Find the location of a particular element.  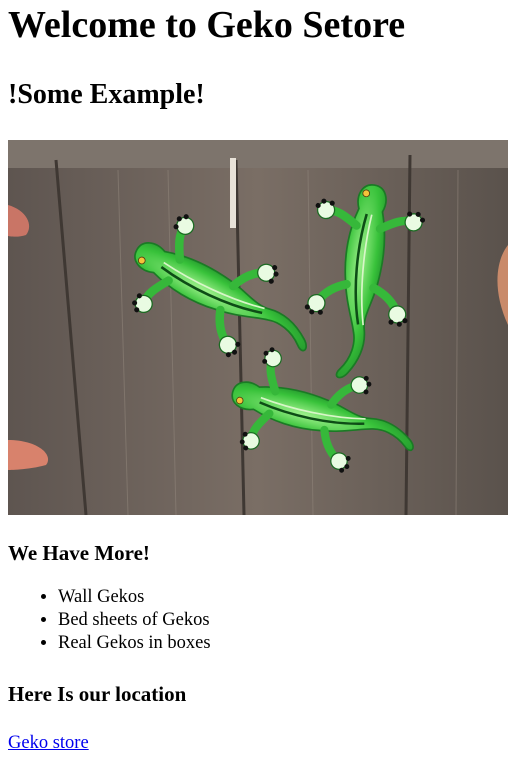

page-subtitle: !Some Example! is located at coordinates (106, 94).